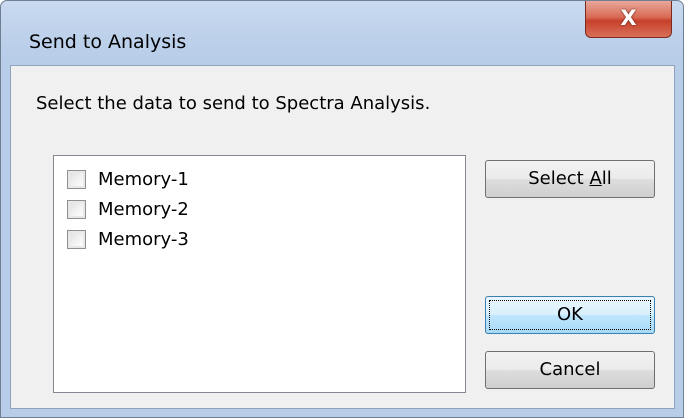 The height and width of the screenshot is (418, 684). Describe the element at coordinates (108, 42) in the screenshot. I see `window-title: Send to Analysis` at that location.